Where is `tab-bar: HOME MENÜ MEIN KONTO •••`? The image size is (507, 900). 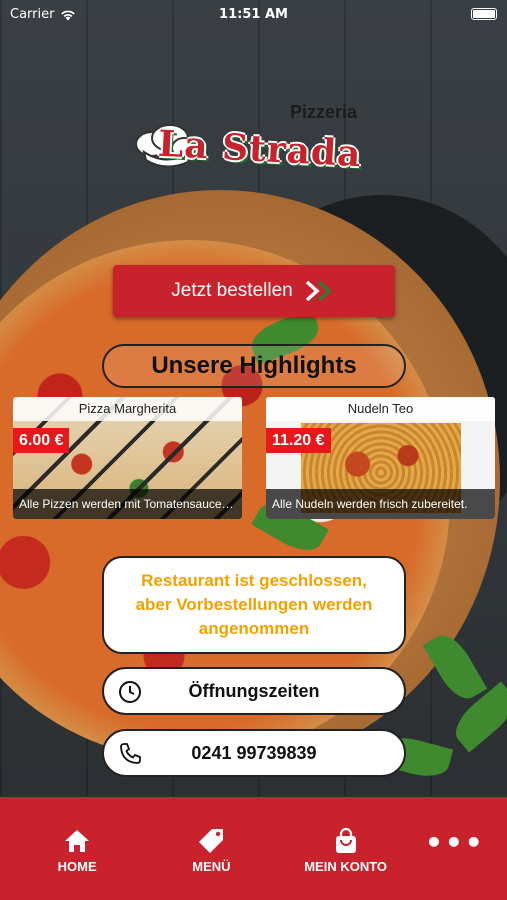 tab-bar: HOME MENÜ MEIN KONTO ••• is located at coordinates (253, 848).